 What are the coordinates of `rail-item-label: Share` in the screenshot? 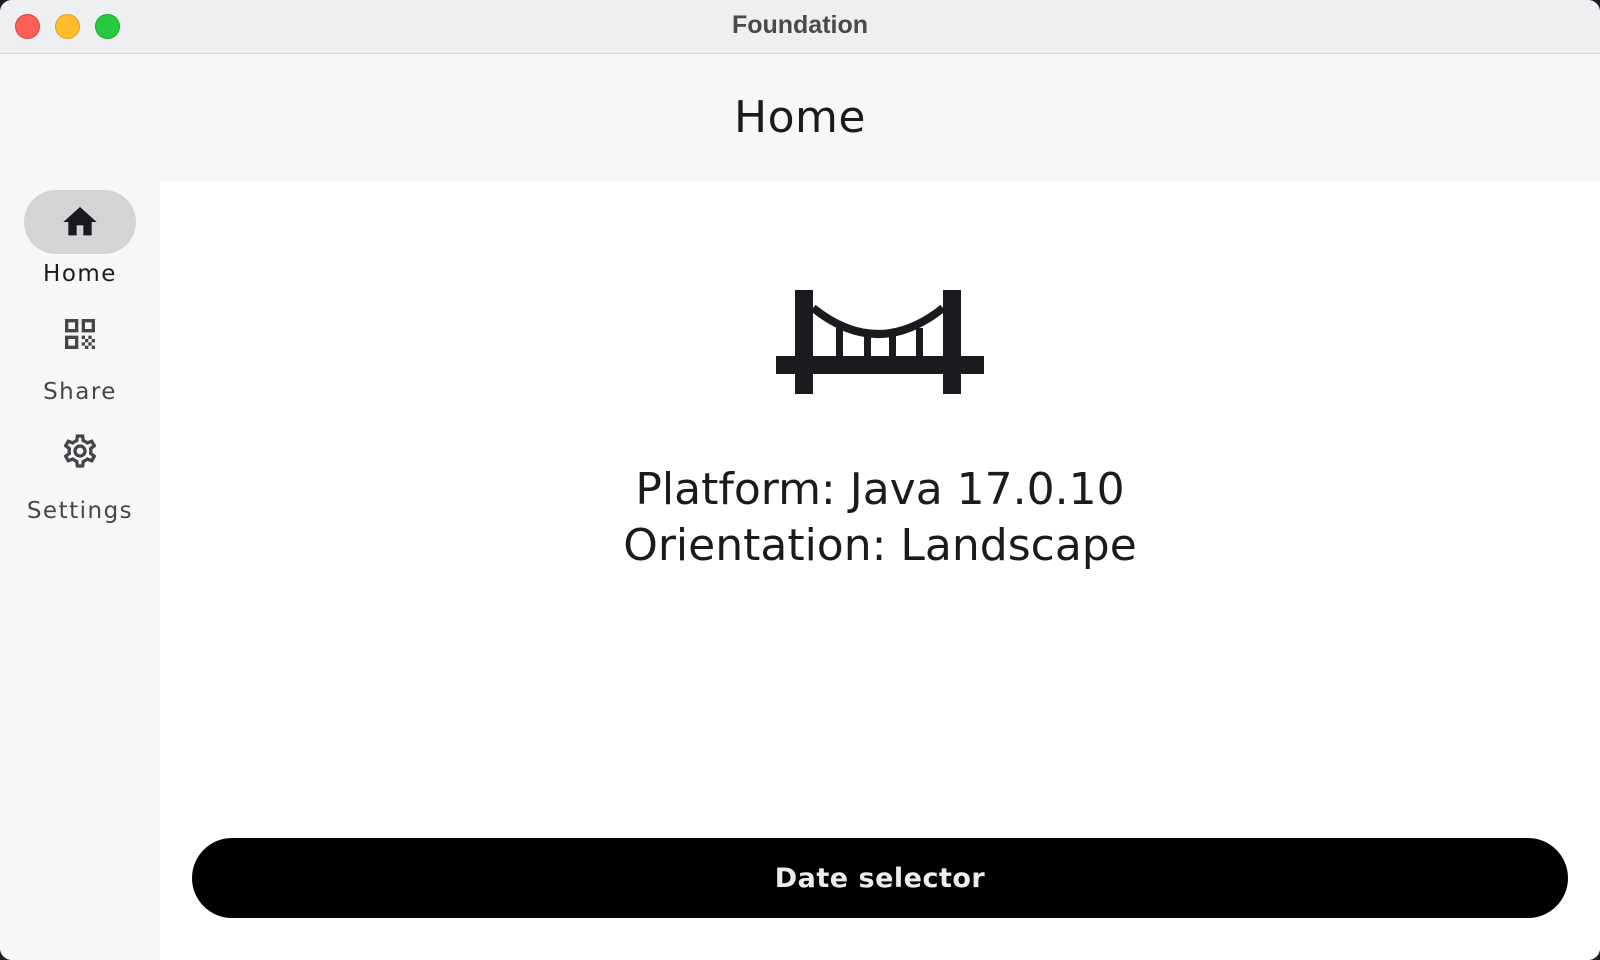 It's located at (80, 392).